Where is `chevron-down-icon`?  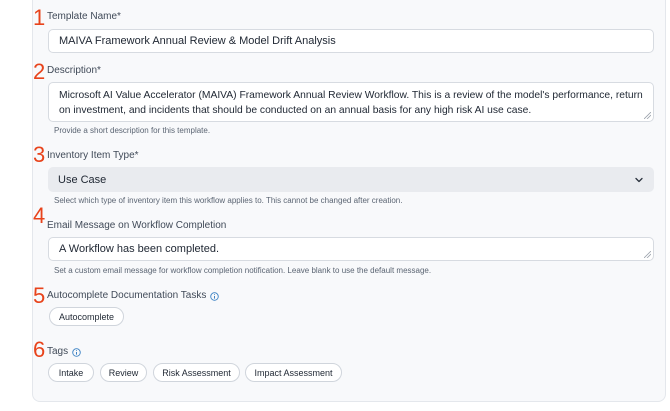
chevron-down-icon is located at coordinates (639, 179).